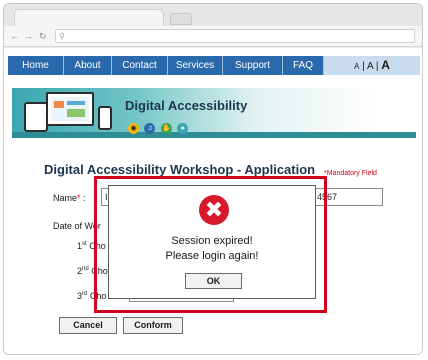 This screenshot has height=360, width=428. I want to click on error-icon: ✖, so click(214, 210).